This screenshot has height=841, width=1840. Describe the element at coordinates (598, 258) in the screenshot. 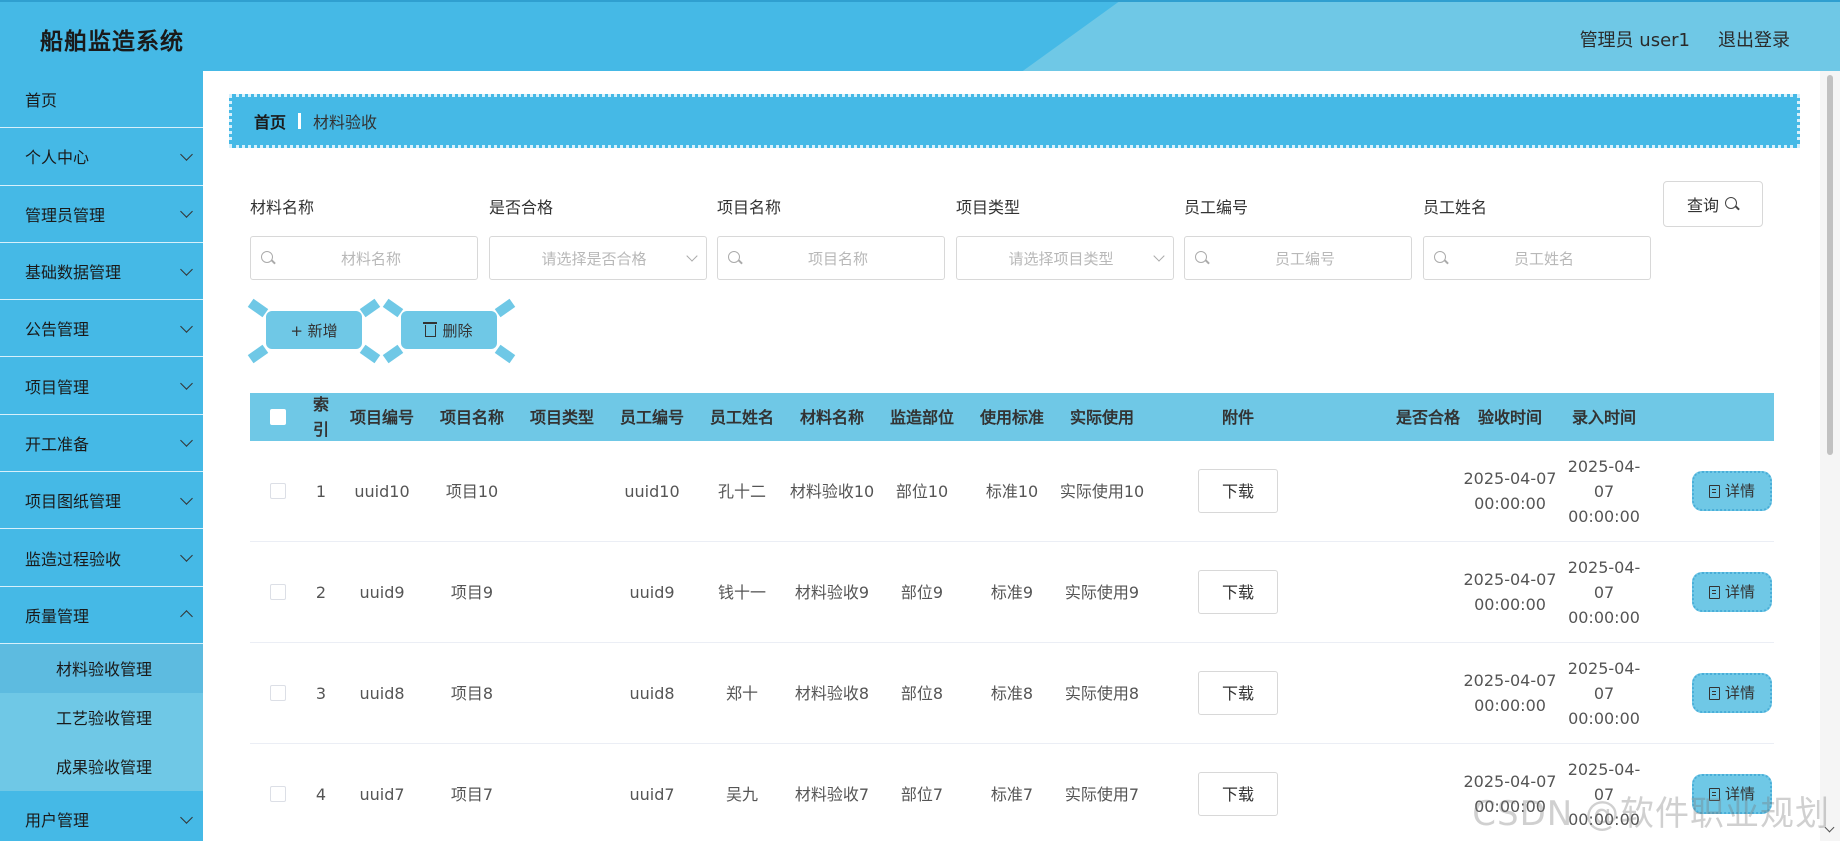

I see `ok-select: 请选择是否合格` at that location.